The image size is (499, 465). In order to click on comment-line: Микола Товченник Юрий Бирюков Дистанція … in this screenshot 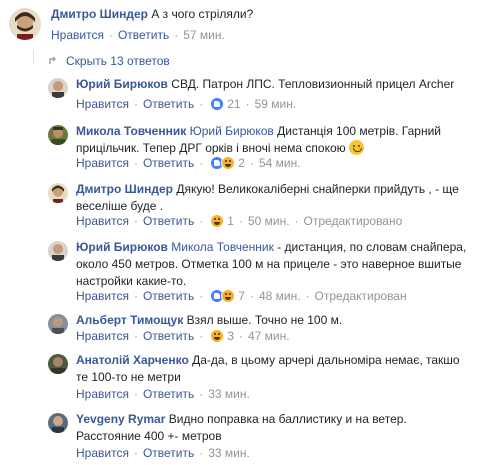, I will do `click(258, 131)`.